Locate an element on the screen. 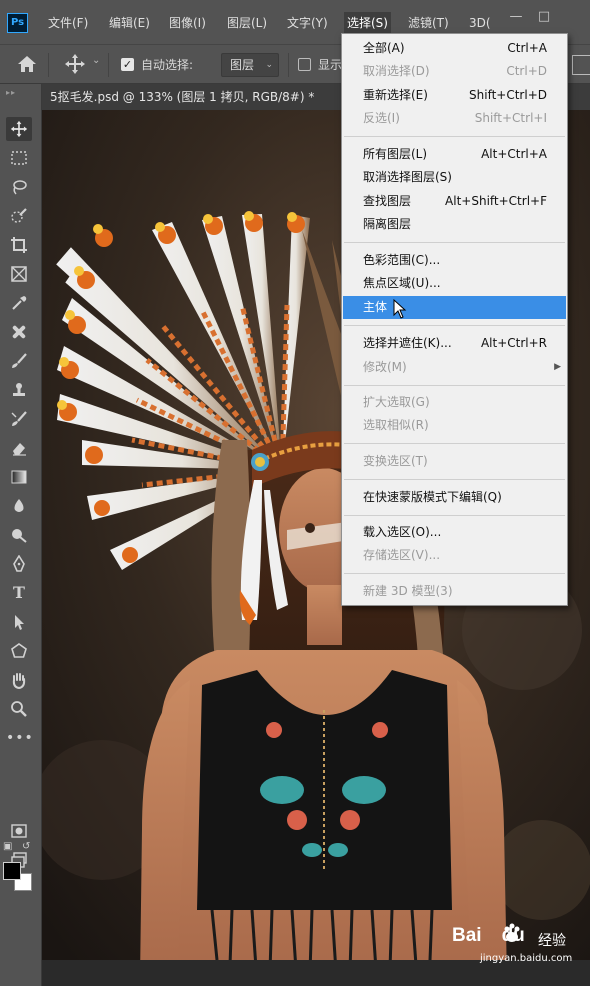  photoshop-logo: Ps is located at coordinates (17, 23).